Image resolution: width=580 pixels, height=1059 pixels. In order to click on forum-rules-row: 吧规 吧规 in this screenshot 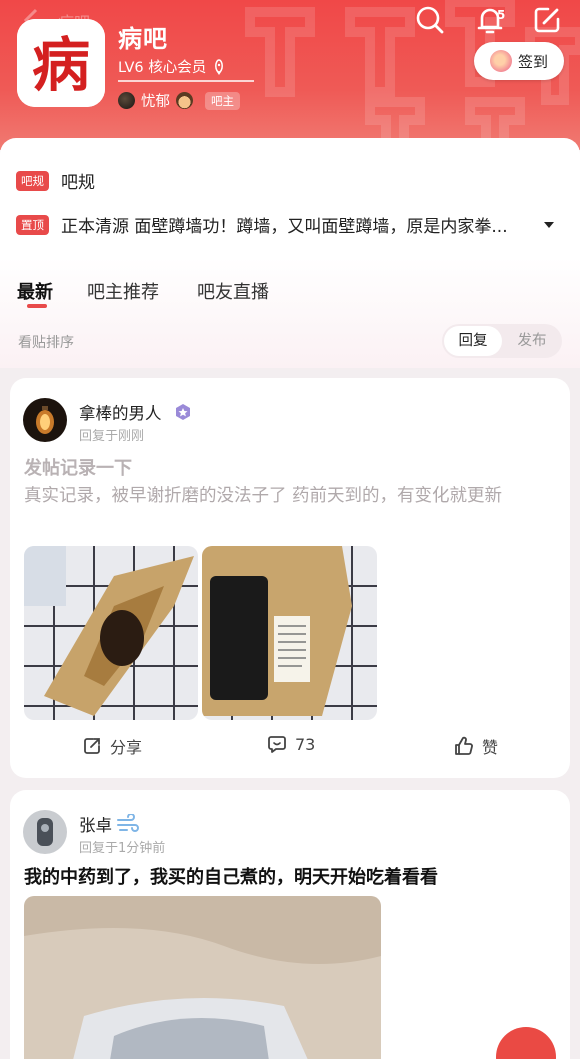, I will do `click(55, 180)`.